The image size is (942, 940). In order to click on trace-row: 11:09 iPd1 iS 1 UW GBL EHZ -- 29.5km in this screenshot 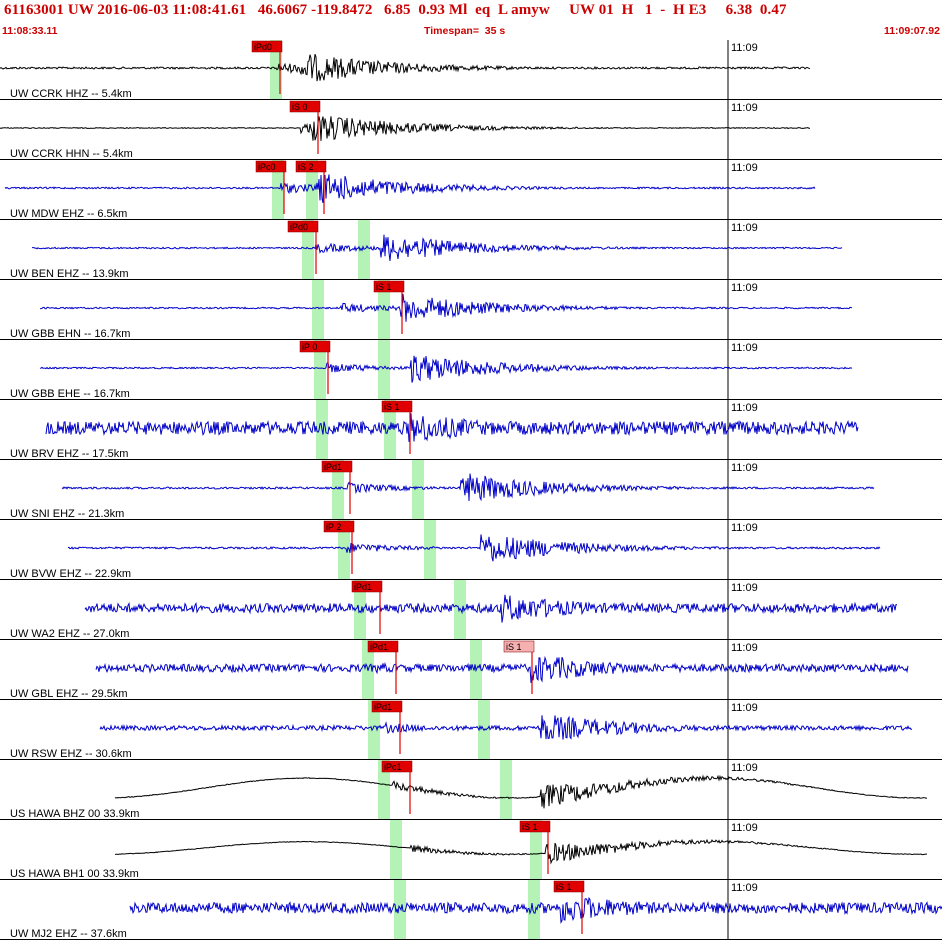, I will do `click(471, 670)`.